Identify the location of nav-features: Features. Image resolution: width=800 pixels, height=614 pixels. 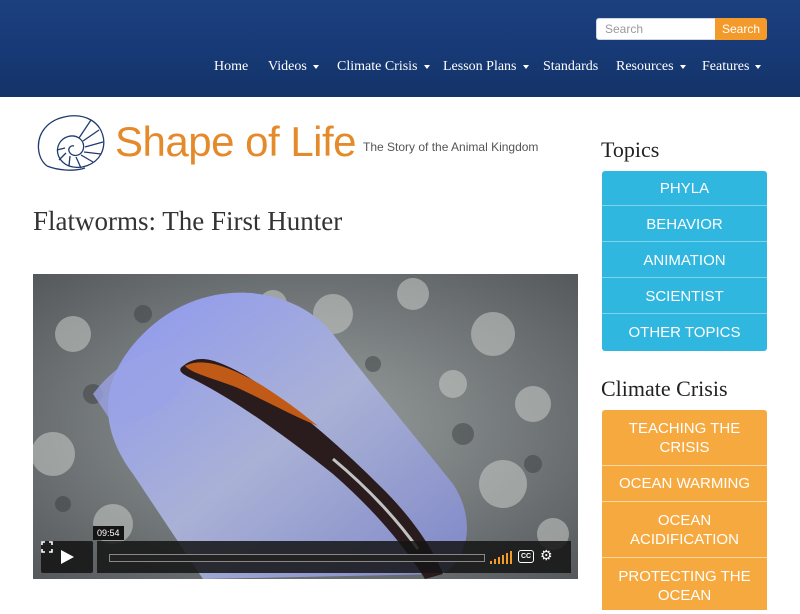
(732, 67).